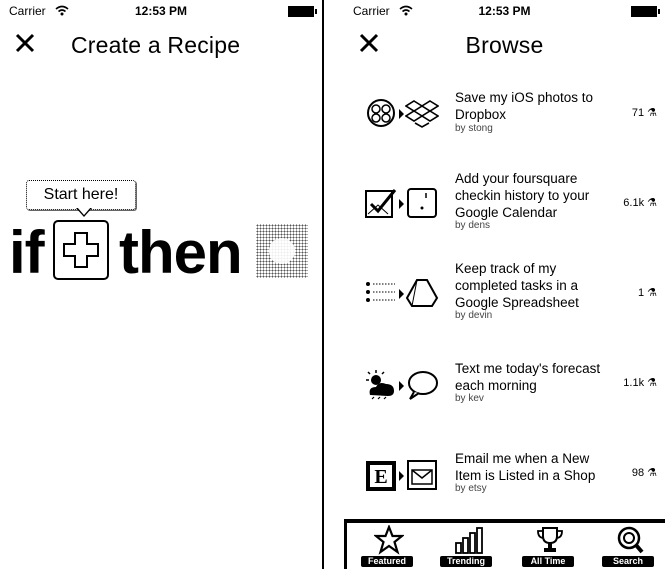 The height and width of the screenshot is (569, 665). I want to click on recipe-author: by dens, so click(473, 225).